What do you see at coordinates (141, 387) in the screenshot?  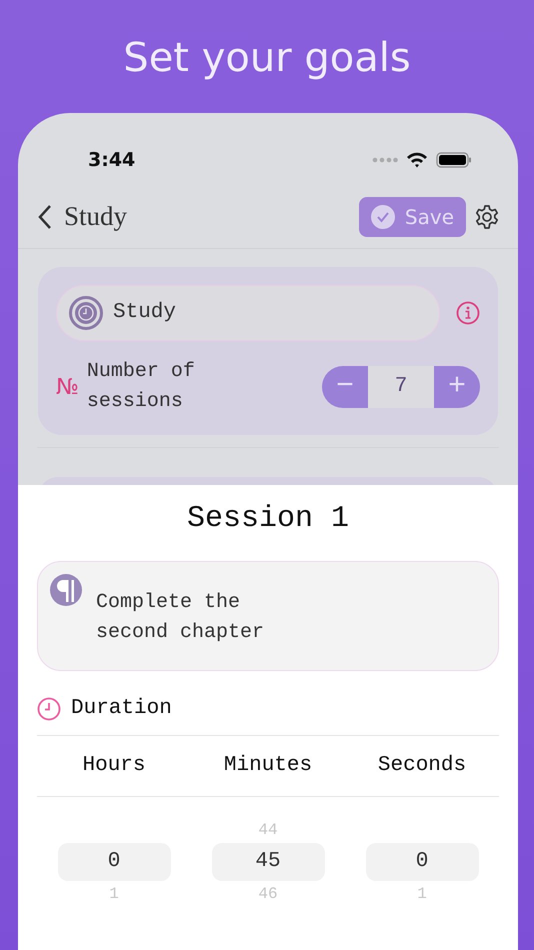 I see `sessions-label: Number of sessions` at bounding box center [141, 387].